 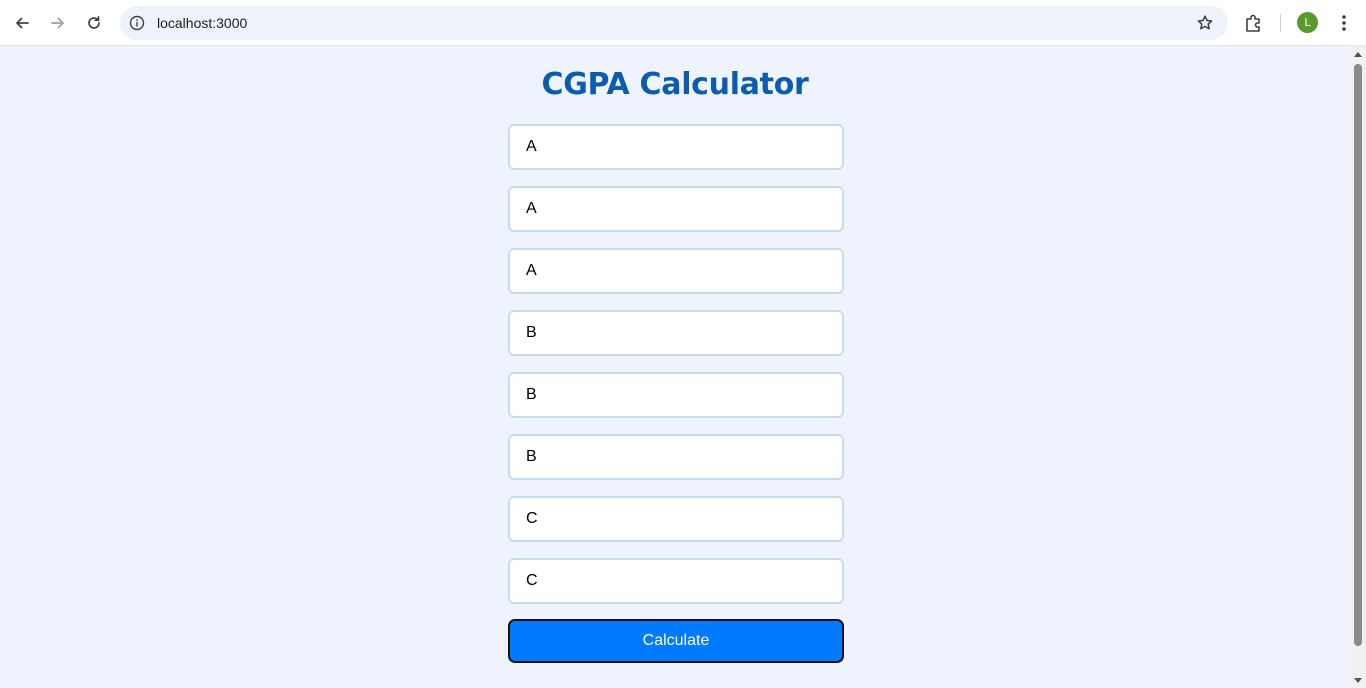 I want to click on page-title: CGPA Calculator, so click(x=675, y=84).